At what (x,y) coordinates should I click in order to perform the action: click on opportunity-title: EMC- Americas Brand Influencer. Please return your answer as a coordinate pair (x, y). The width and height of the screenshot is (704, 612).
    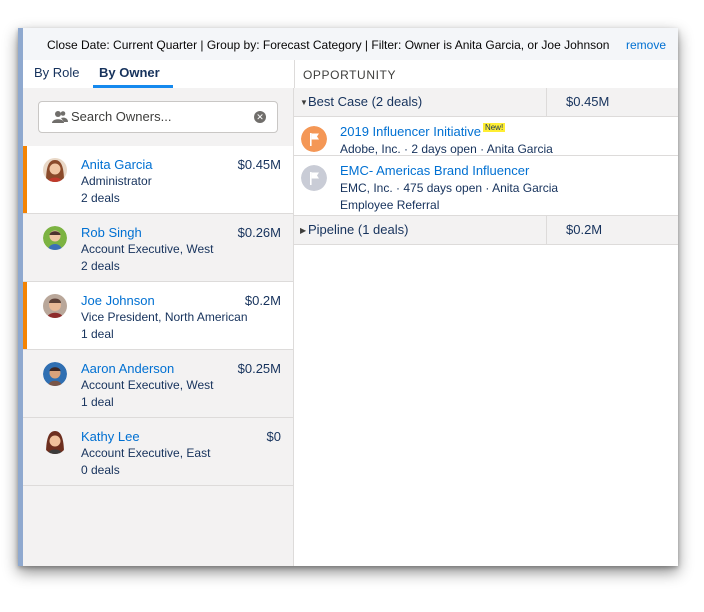
    Looking at the image, I should click on (434, 170).